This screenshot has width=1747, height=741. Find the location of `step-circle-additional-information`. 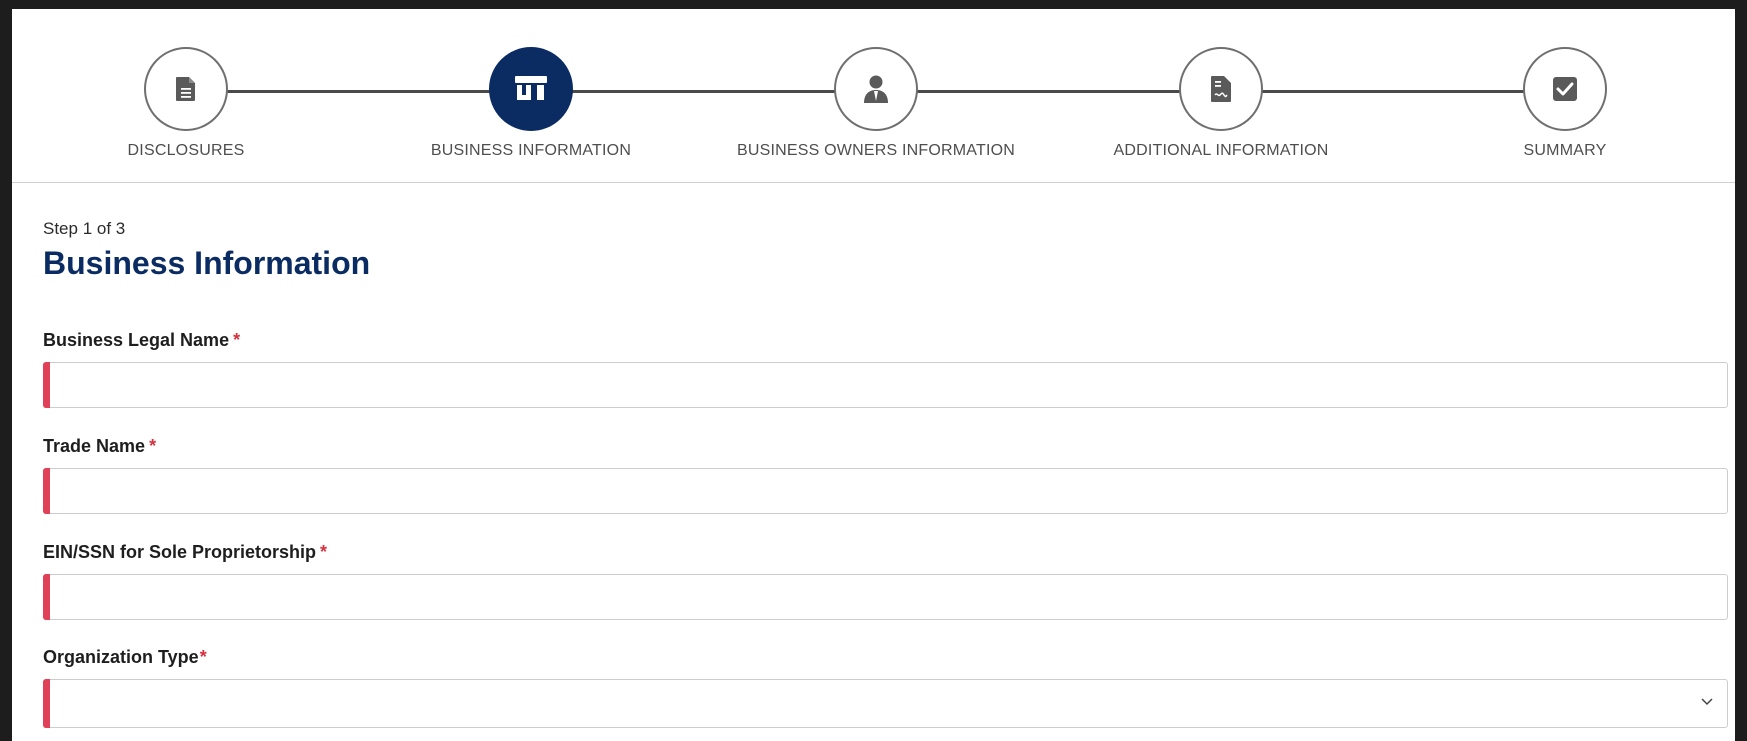

step-circle-additional-information is located at coordinates (1221, 89).